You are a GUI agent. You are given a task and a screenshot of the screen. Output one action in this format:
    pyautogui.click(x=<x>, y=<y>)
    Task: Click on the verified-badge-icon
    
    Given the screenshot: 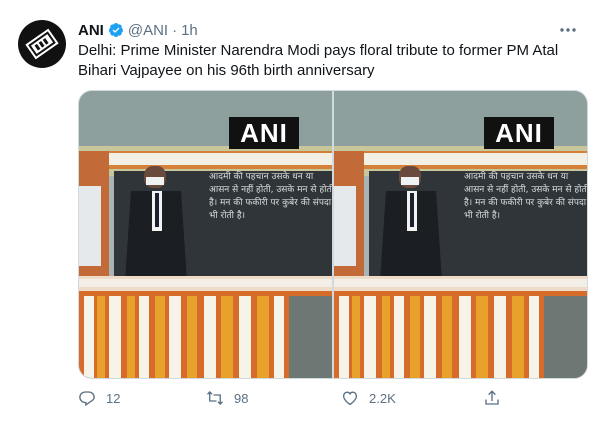 What is the action you would take?
    pyautogui.click(x=116, y=30)
    